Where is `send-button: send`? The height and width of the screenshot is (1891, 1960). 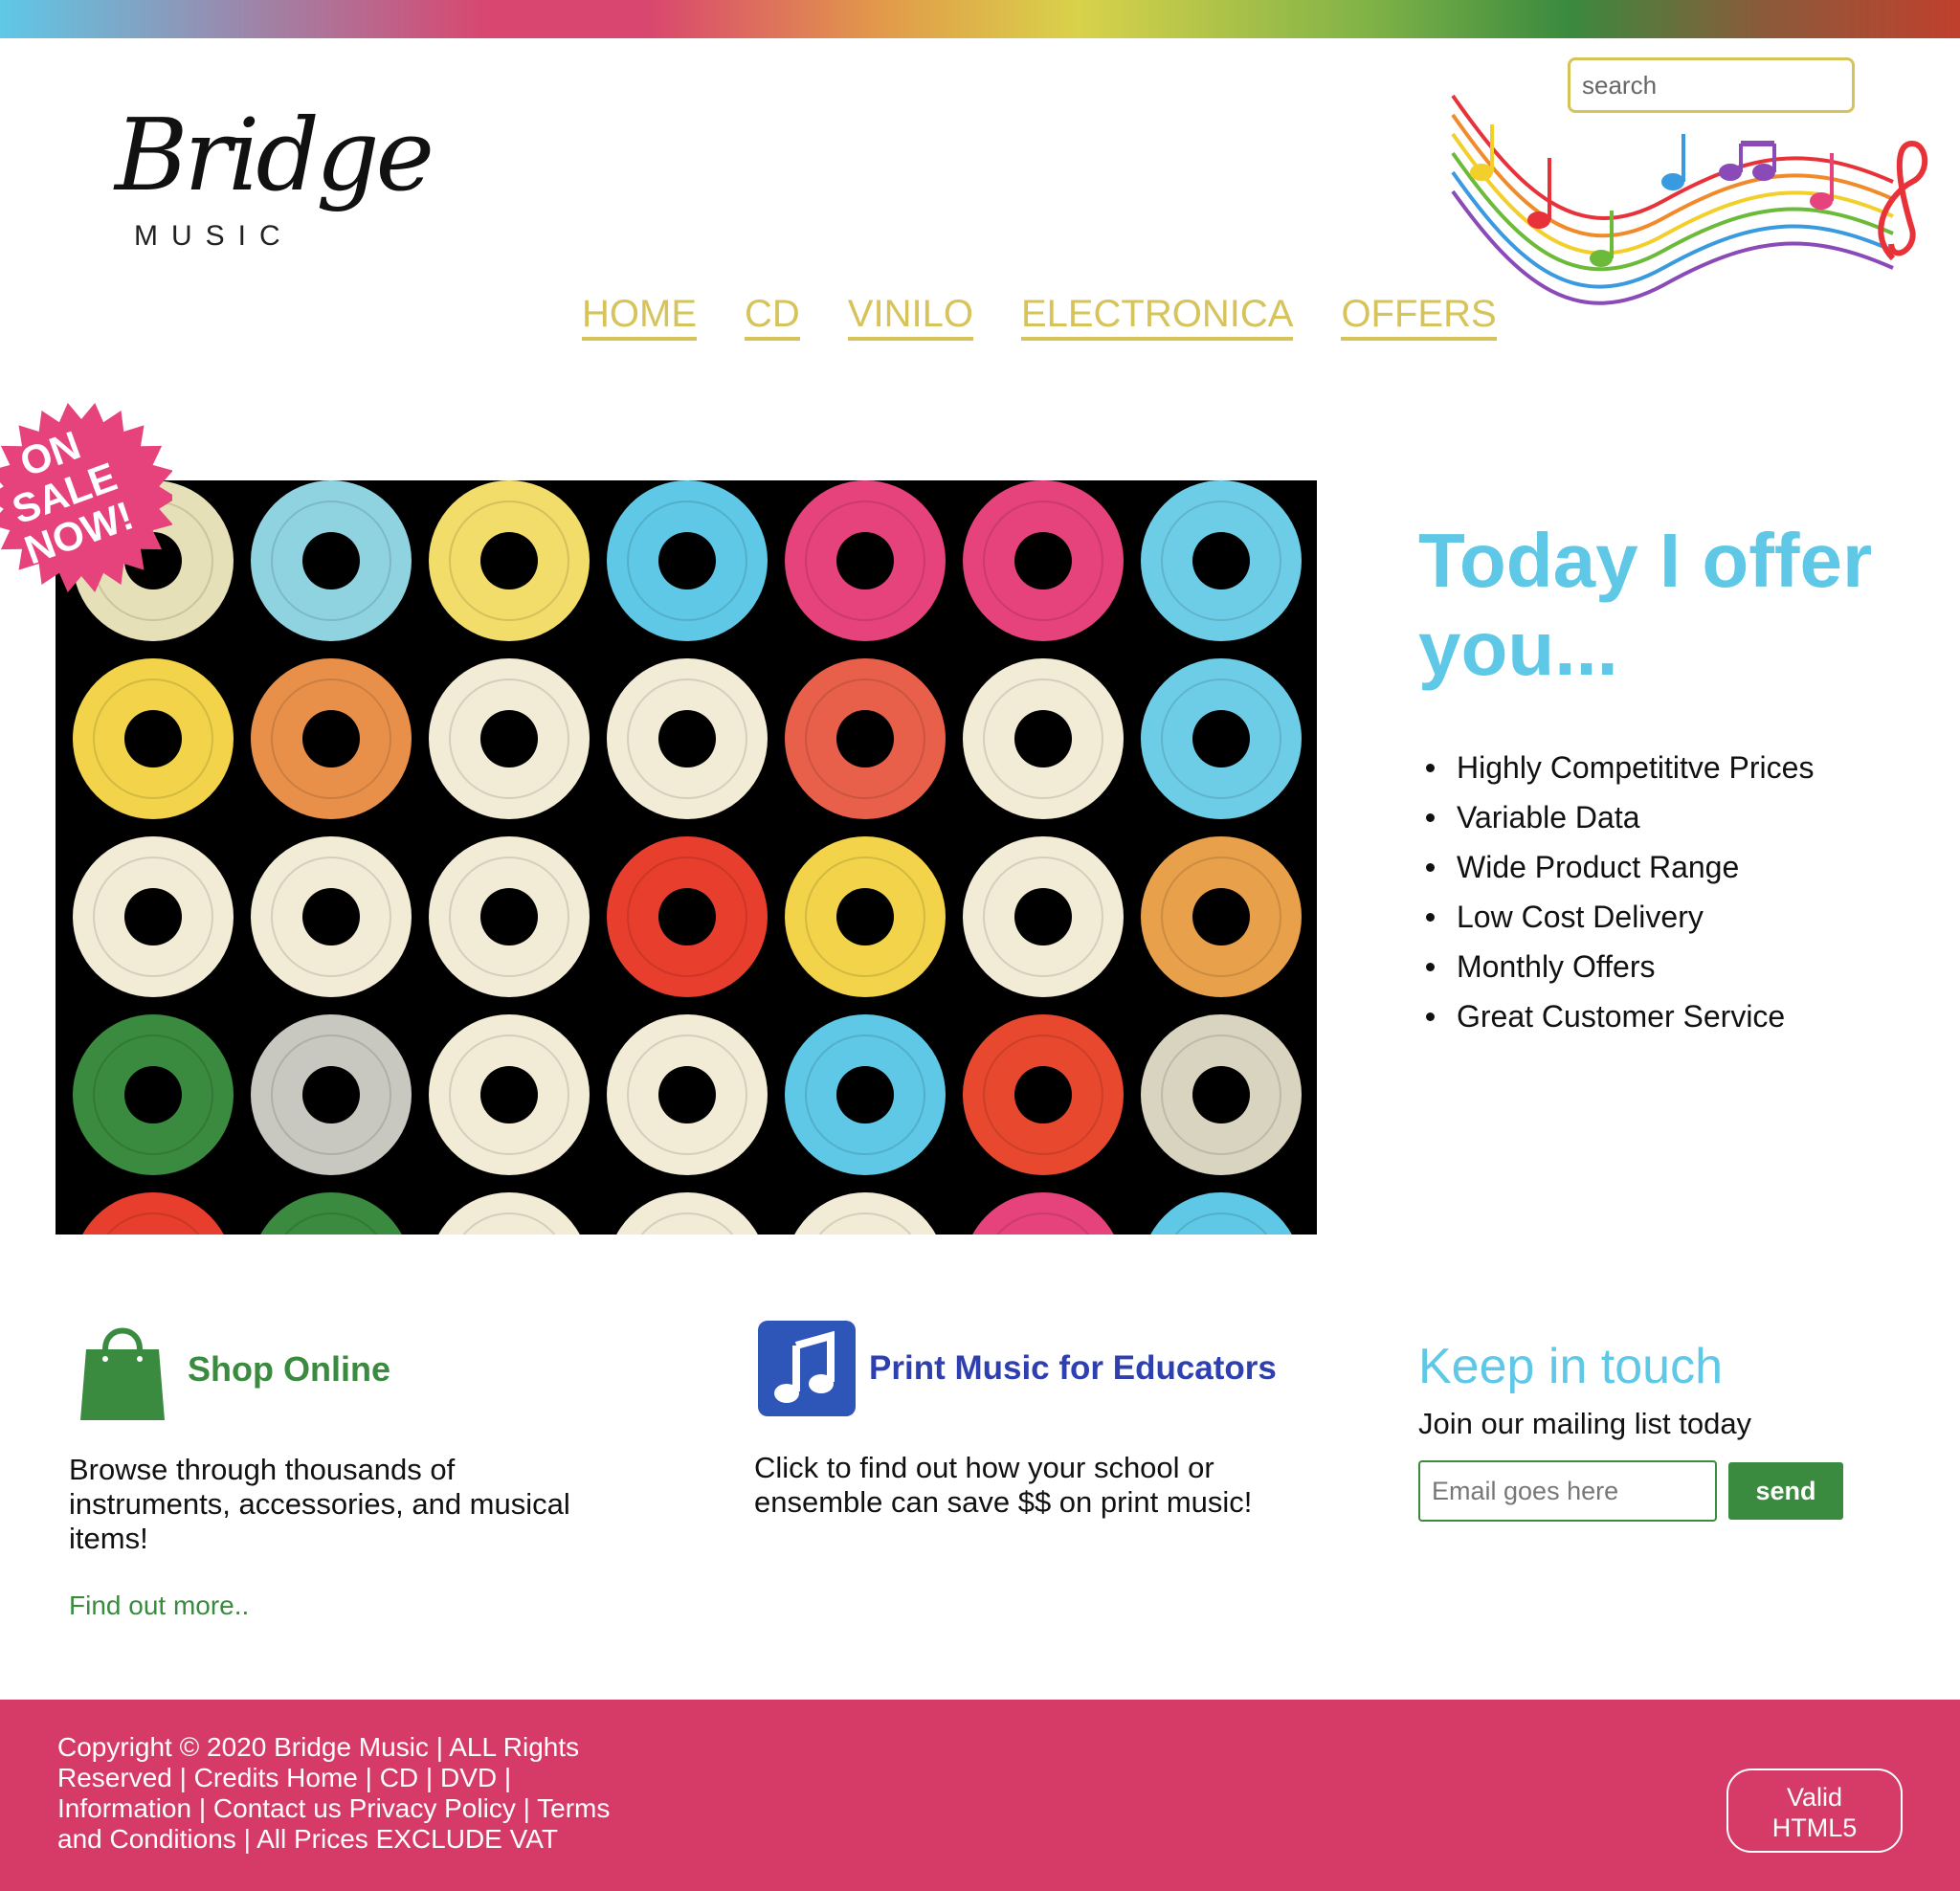 send-button: send is located at coordinates (1786, 1491).